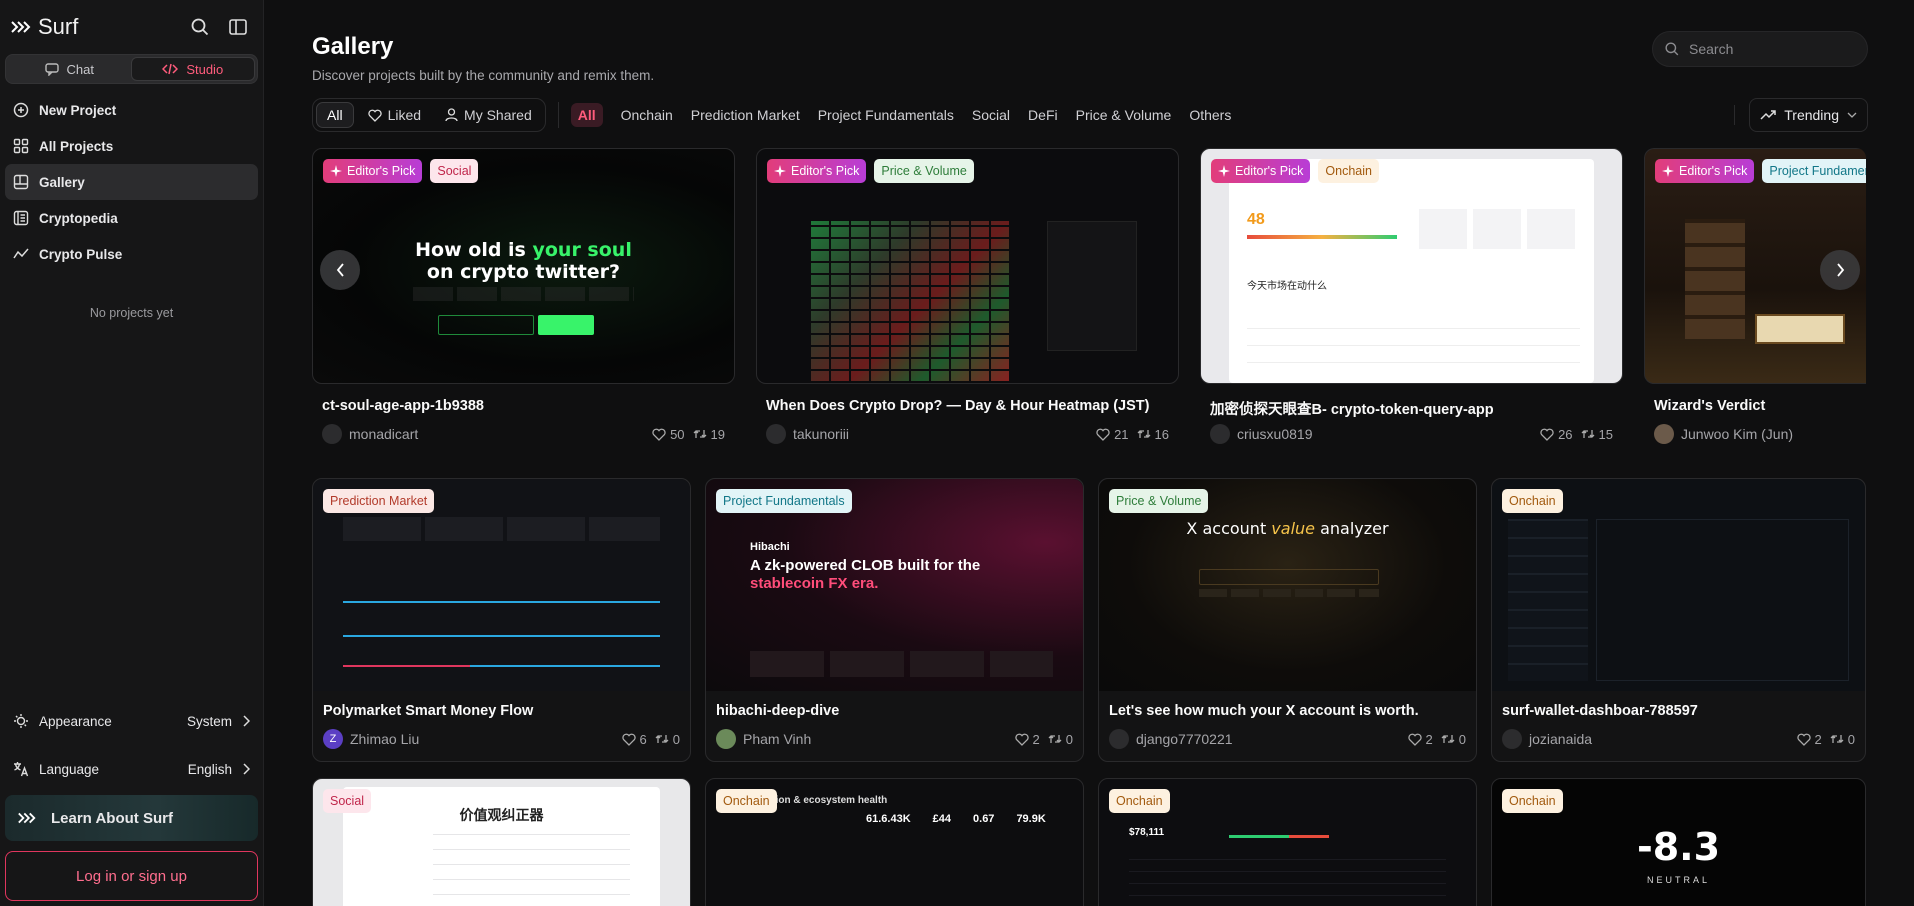  What do you see at coordinates (1132, 434) in the screenshot?
I see `card-stats: 21 16` at bounding box center [1132, 434].